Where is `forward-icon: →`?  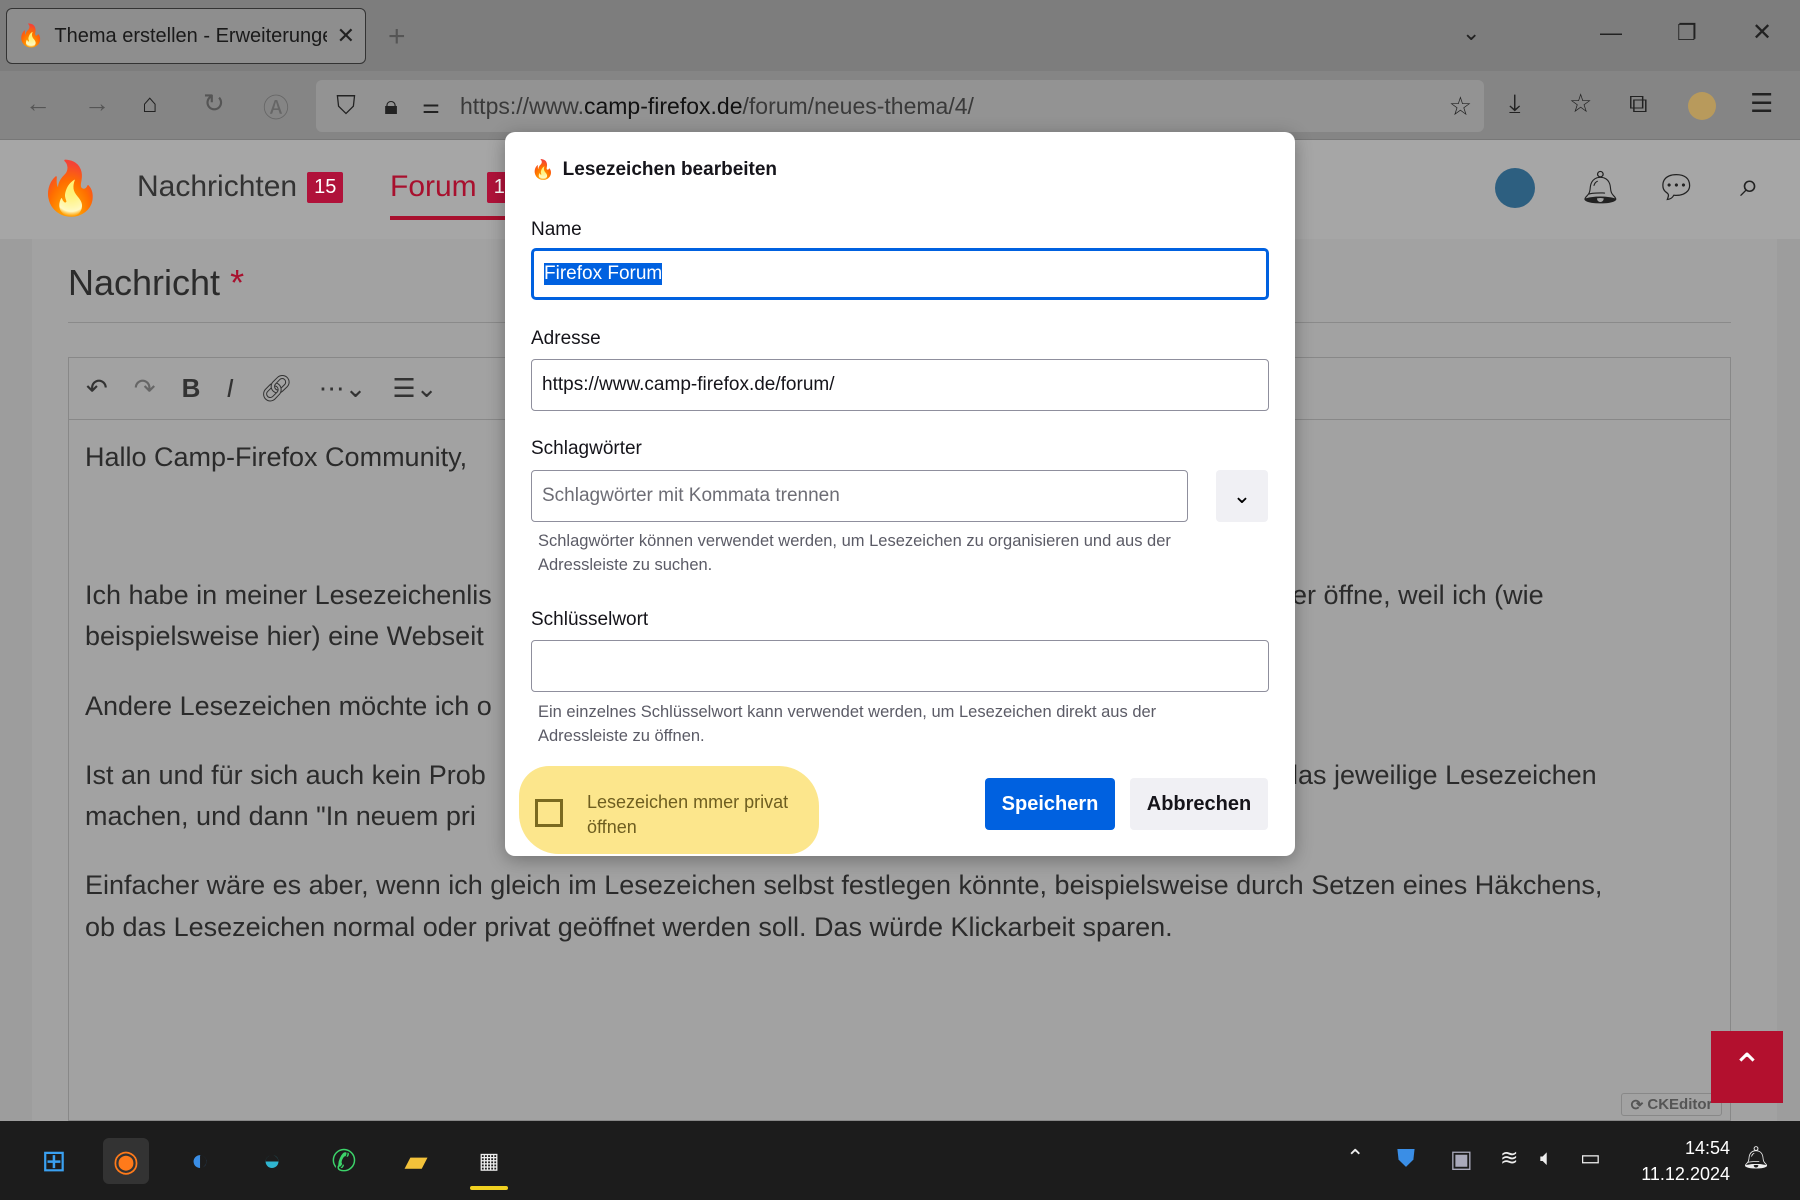 forward-icon: → is located at coordinates (97, 103).